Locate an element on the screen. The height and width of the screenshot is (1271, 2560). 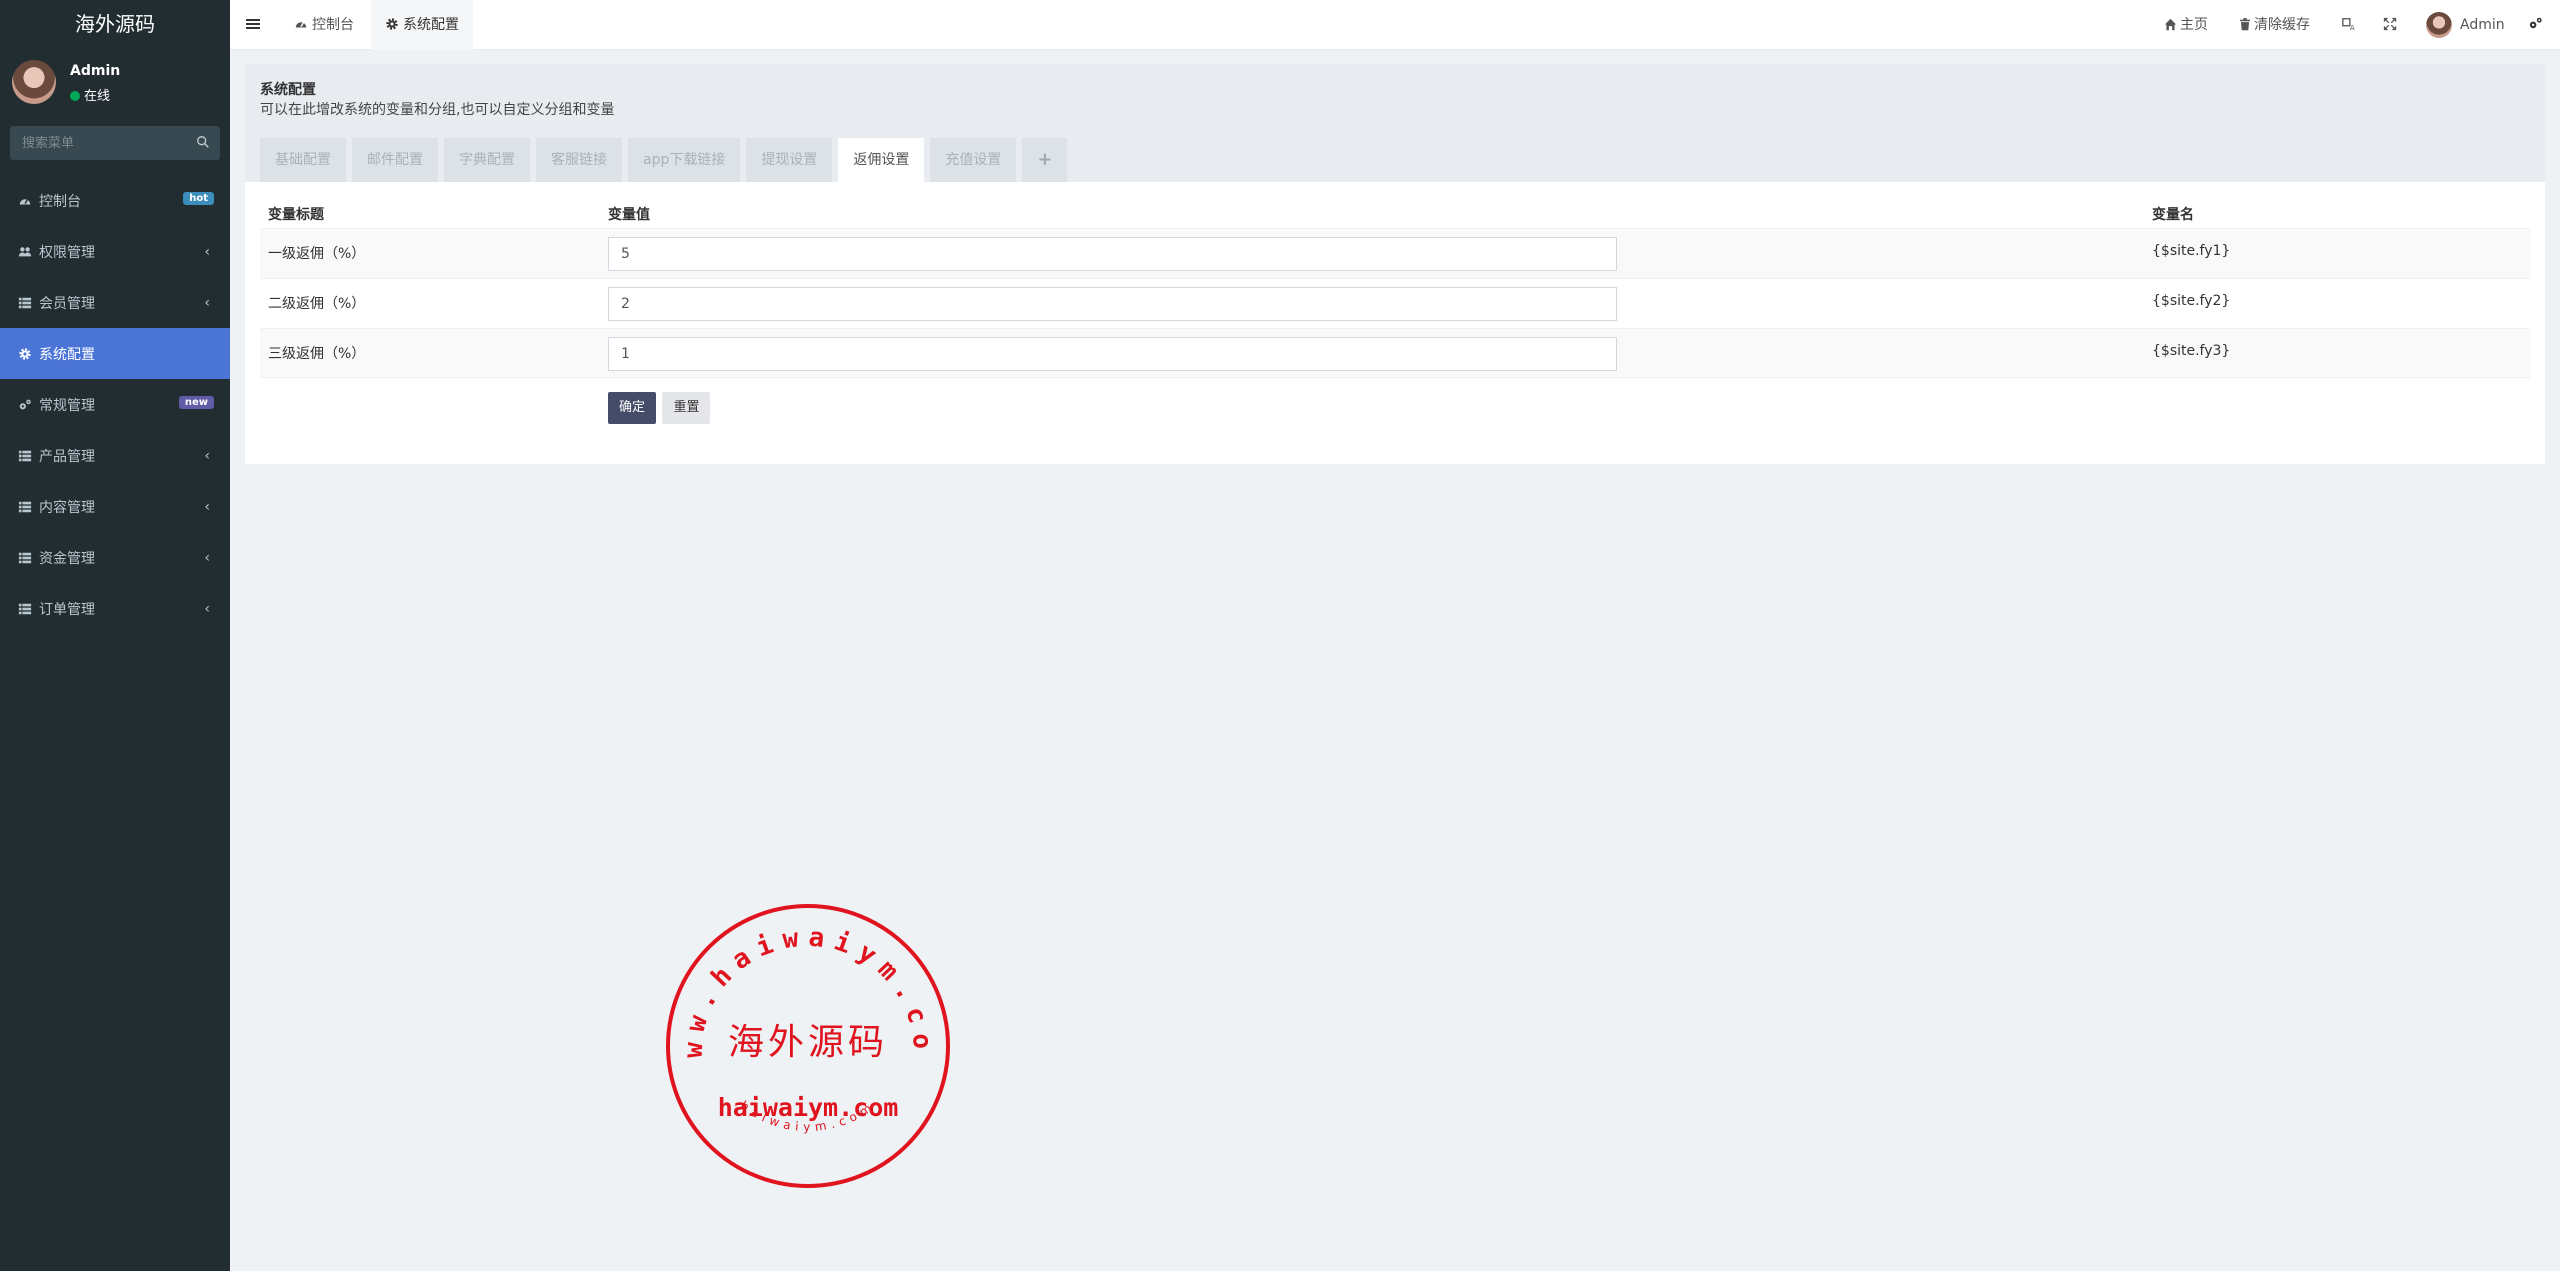
tab-basic-config: 基础配置 is located at coordinates (303, 160).